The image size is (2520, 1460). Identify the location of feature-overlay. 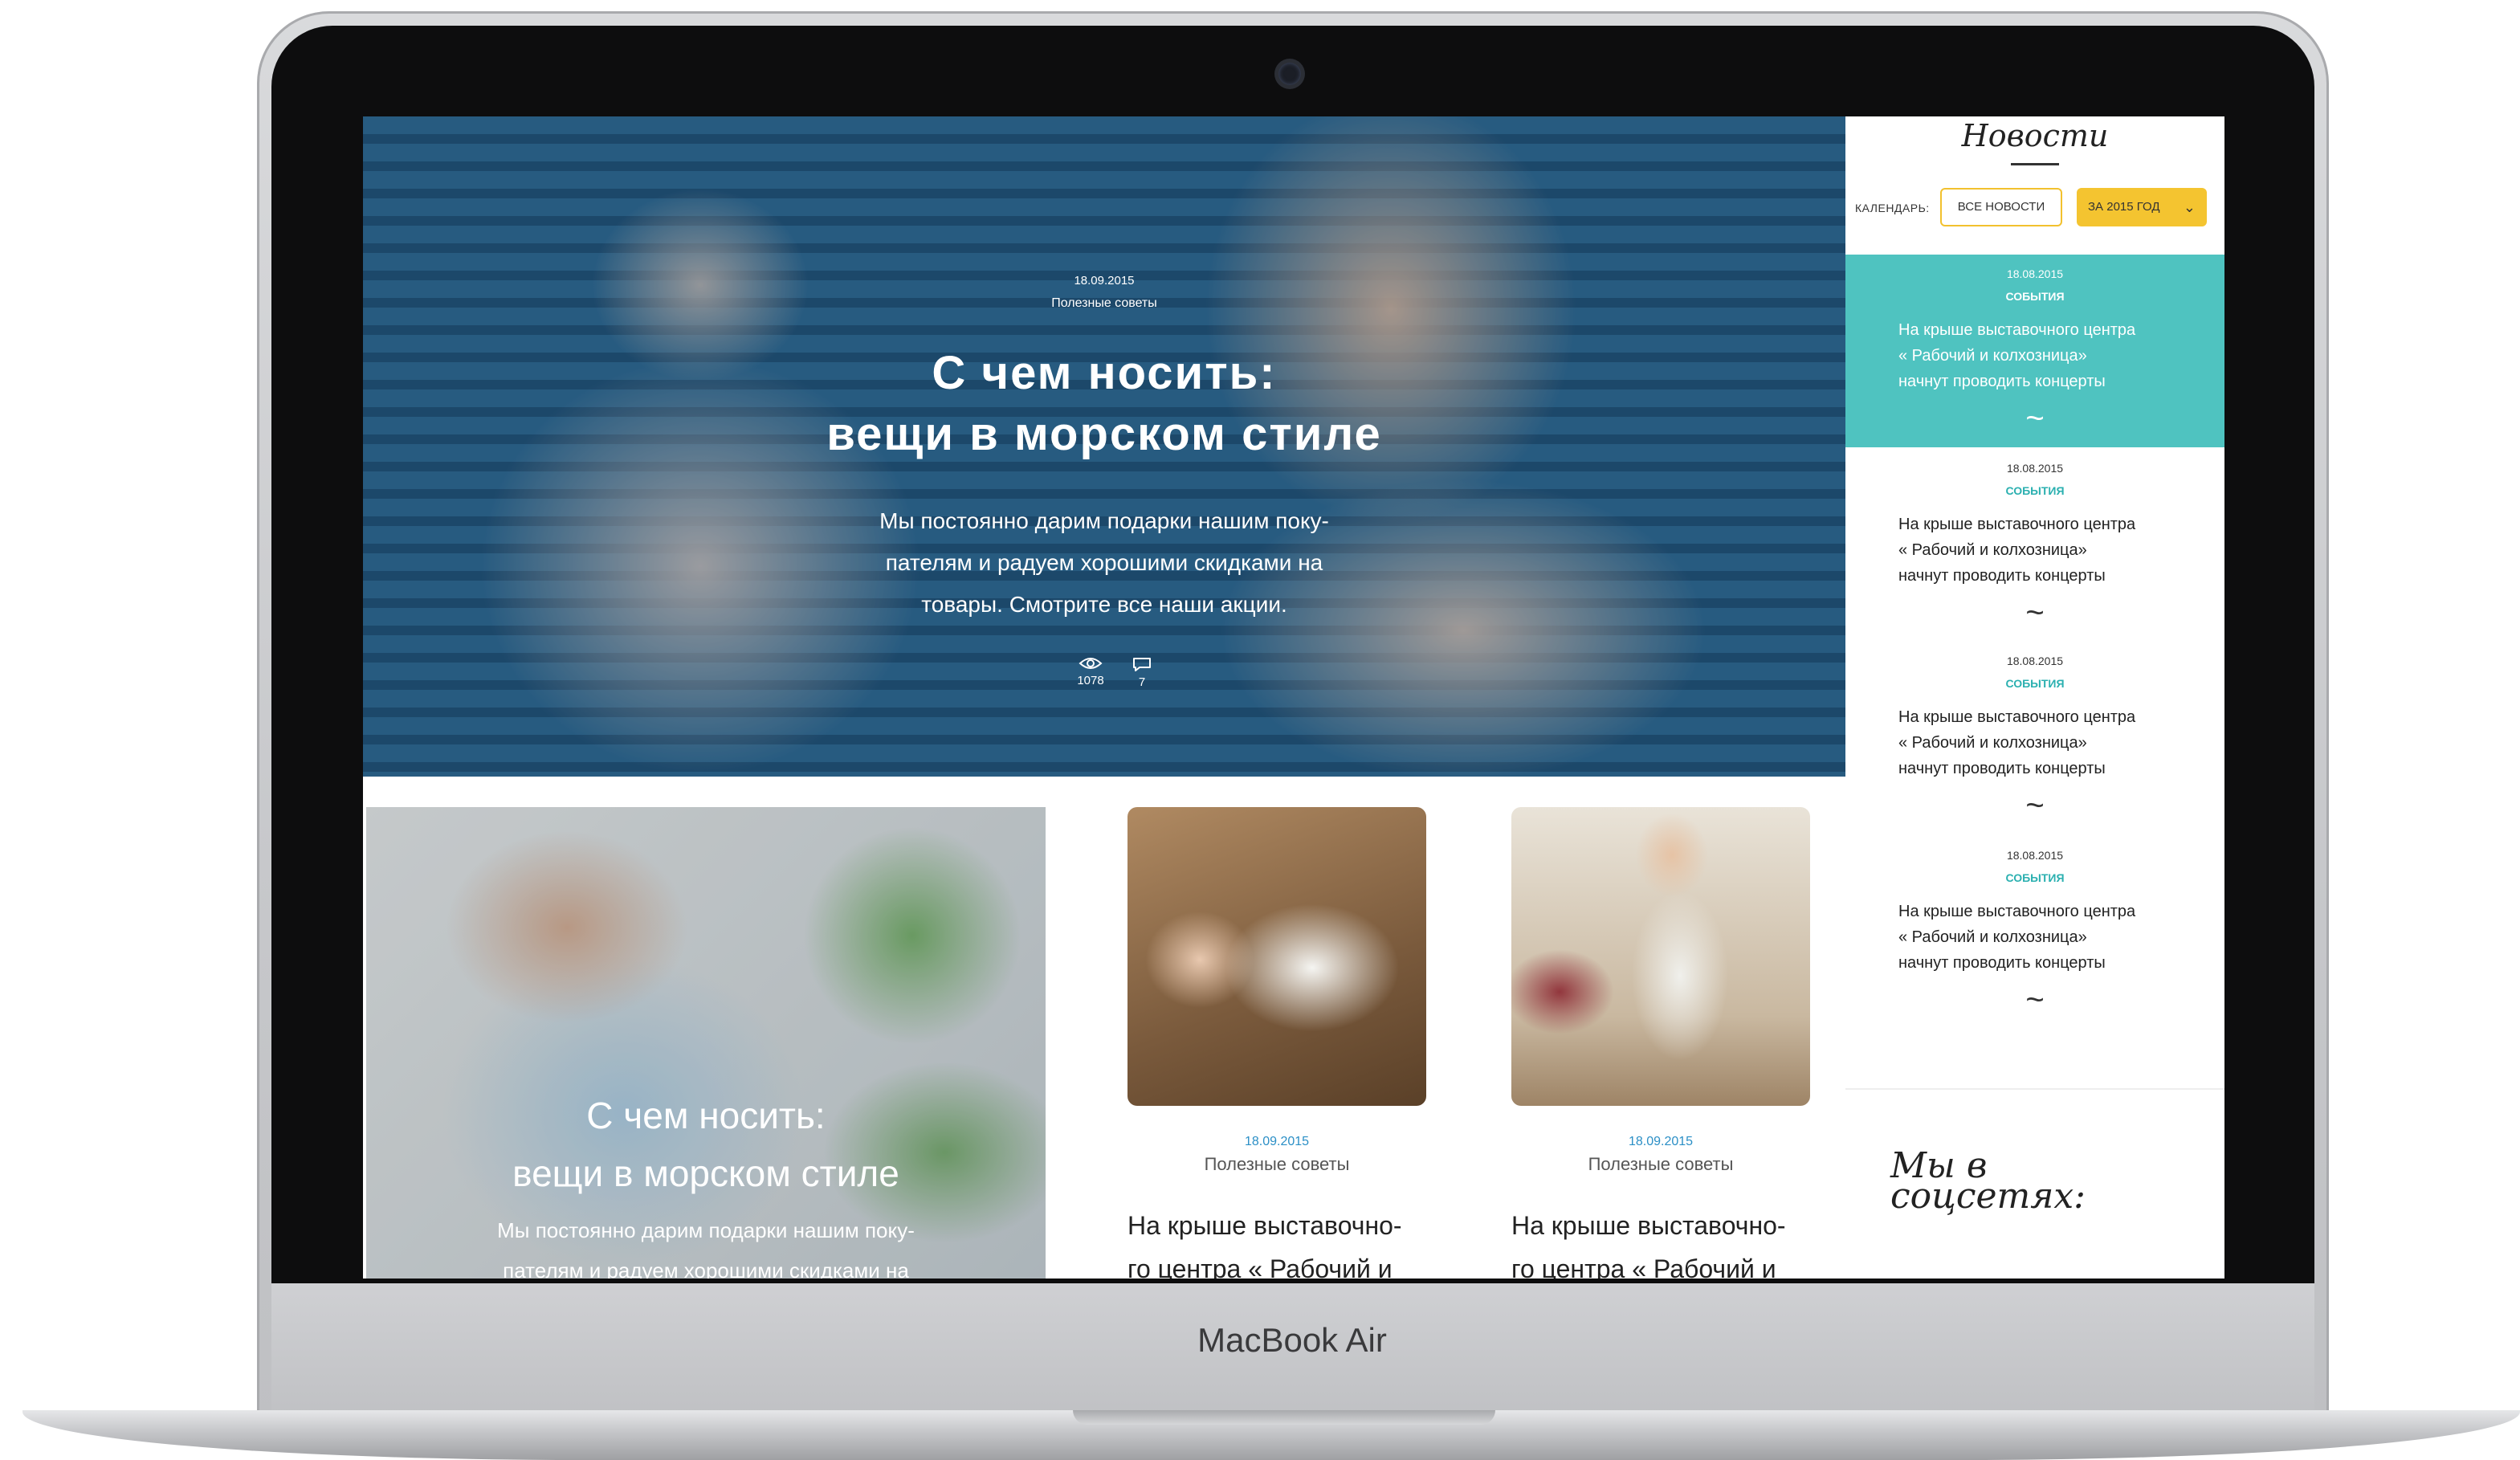
(706, 1043).